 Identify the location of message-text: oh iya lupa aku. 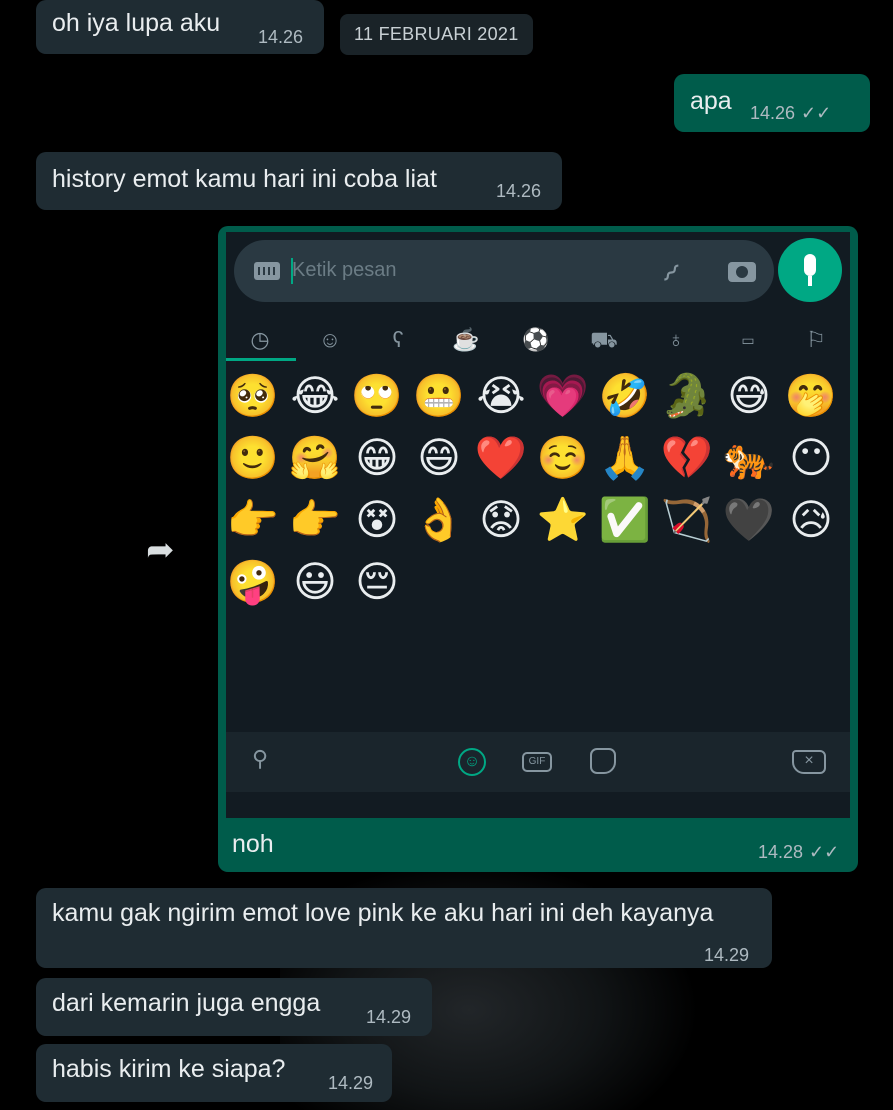
(136, 23).